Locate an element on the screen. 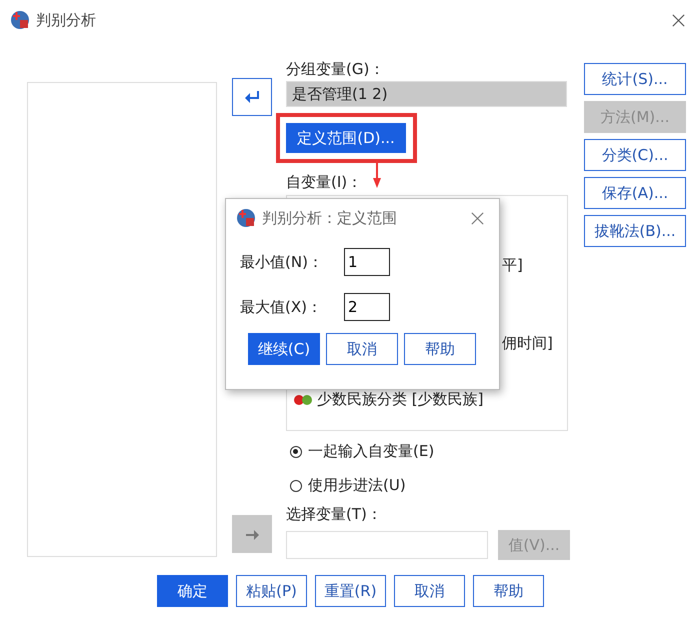  selection-variable-label: 选择变量(T)： is located at coordinates (334, 514).